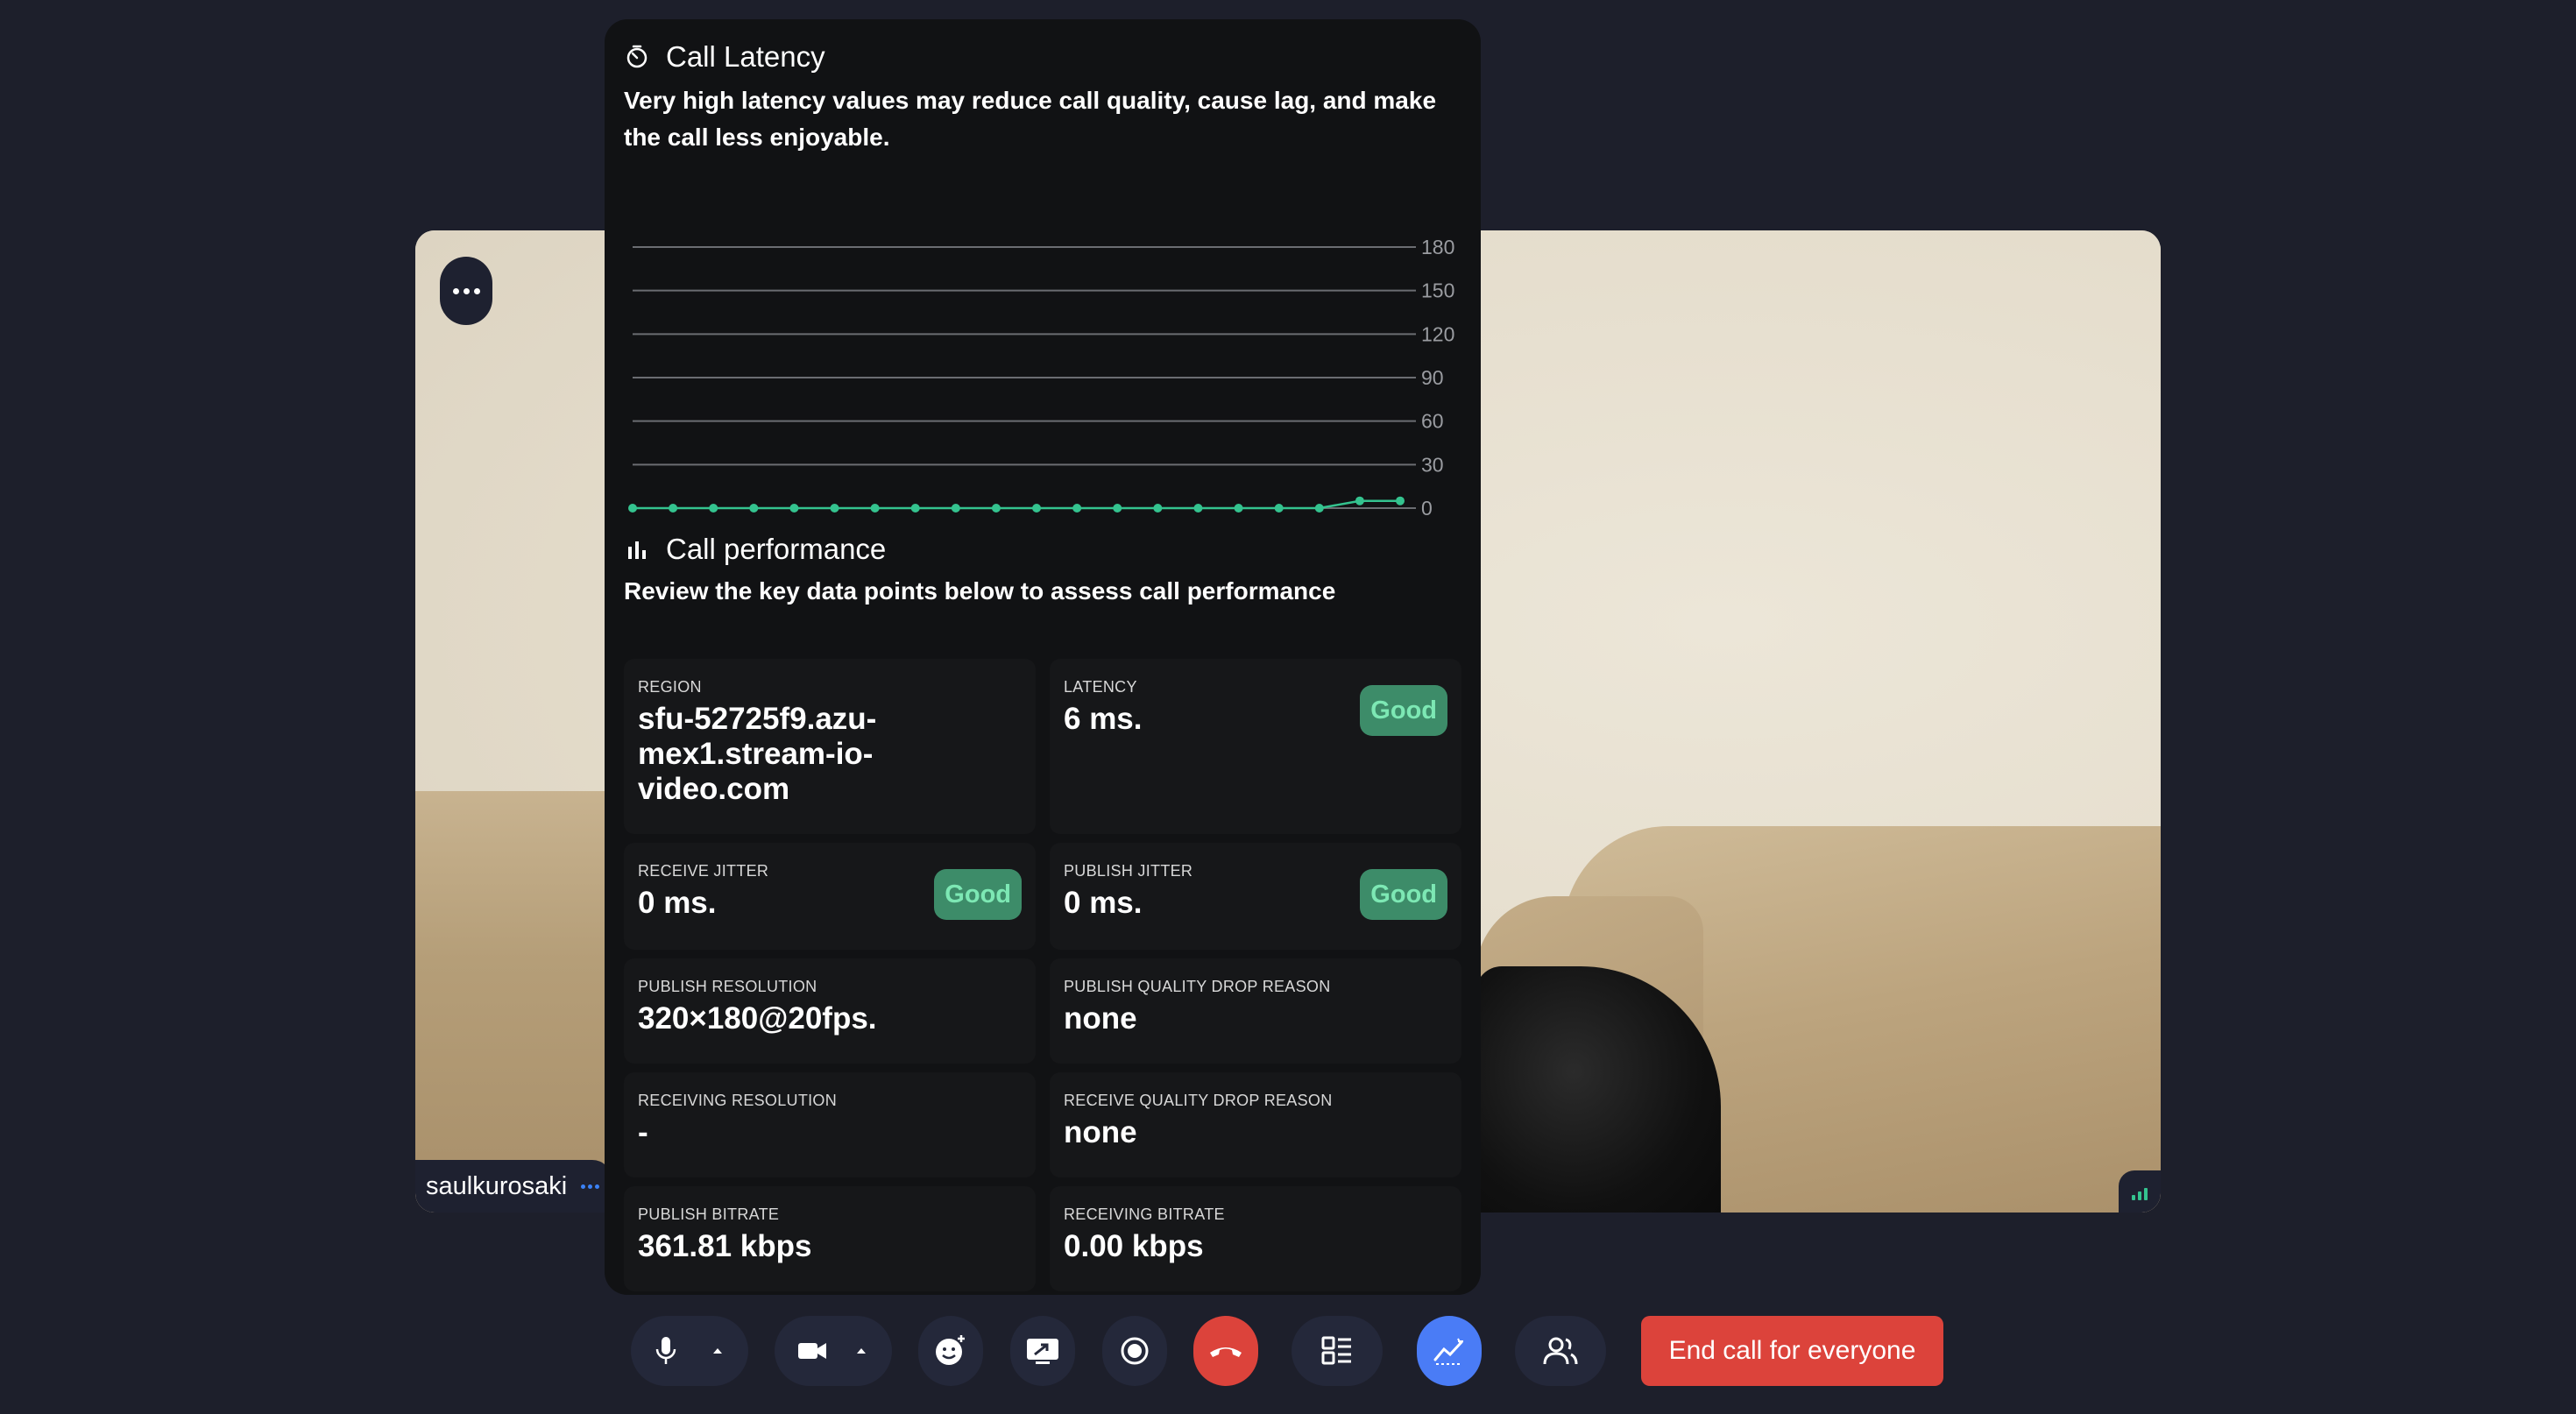  I want to click on hang-up-button, so click(1225, 1351).